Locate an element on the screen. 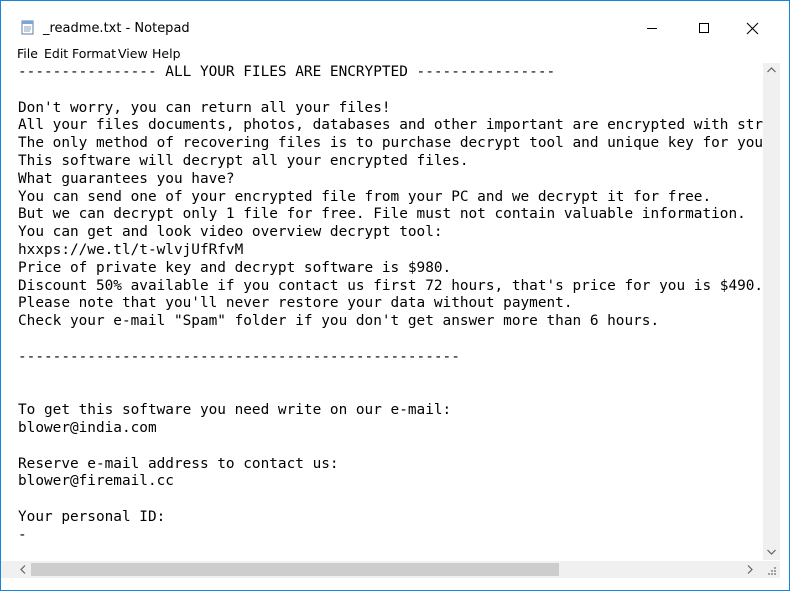 This screenshot has height=591, width=790. horizontal-scroll-thumb is located at coordinates (295, 569).